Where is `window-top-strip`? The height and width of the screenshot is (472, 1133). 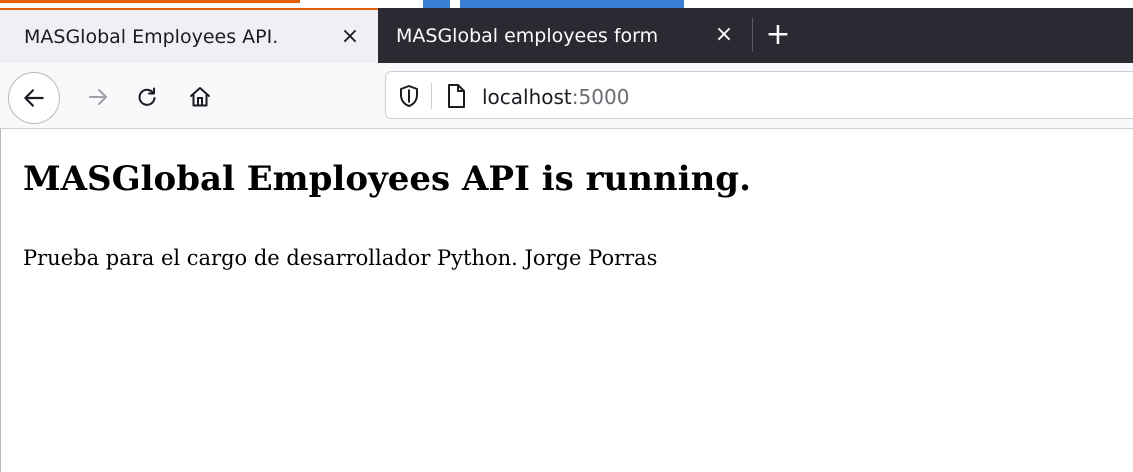 window-top-strip is located at coordinates (566, 4).